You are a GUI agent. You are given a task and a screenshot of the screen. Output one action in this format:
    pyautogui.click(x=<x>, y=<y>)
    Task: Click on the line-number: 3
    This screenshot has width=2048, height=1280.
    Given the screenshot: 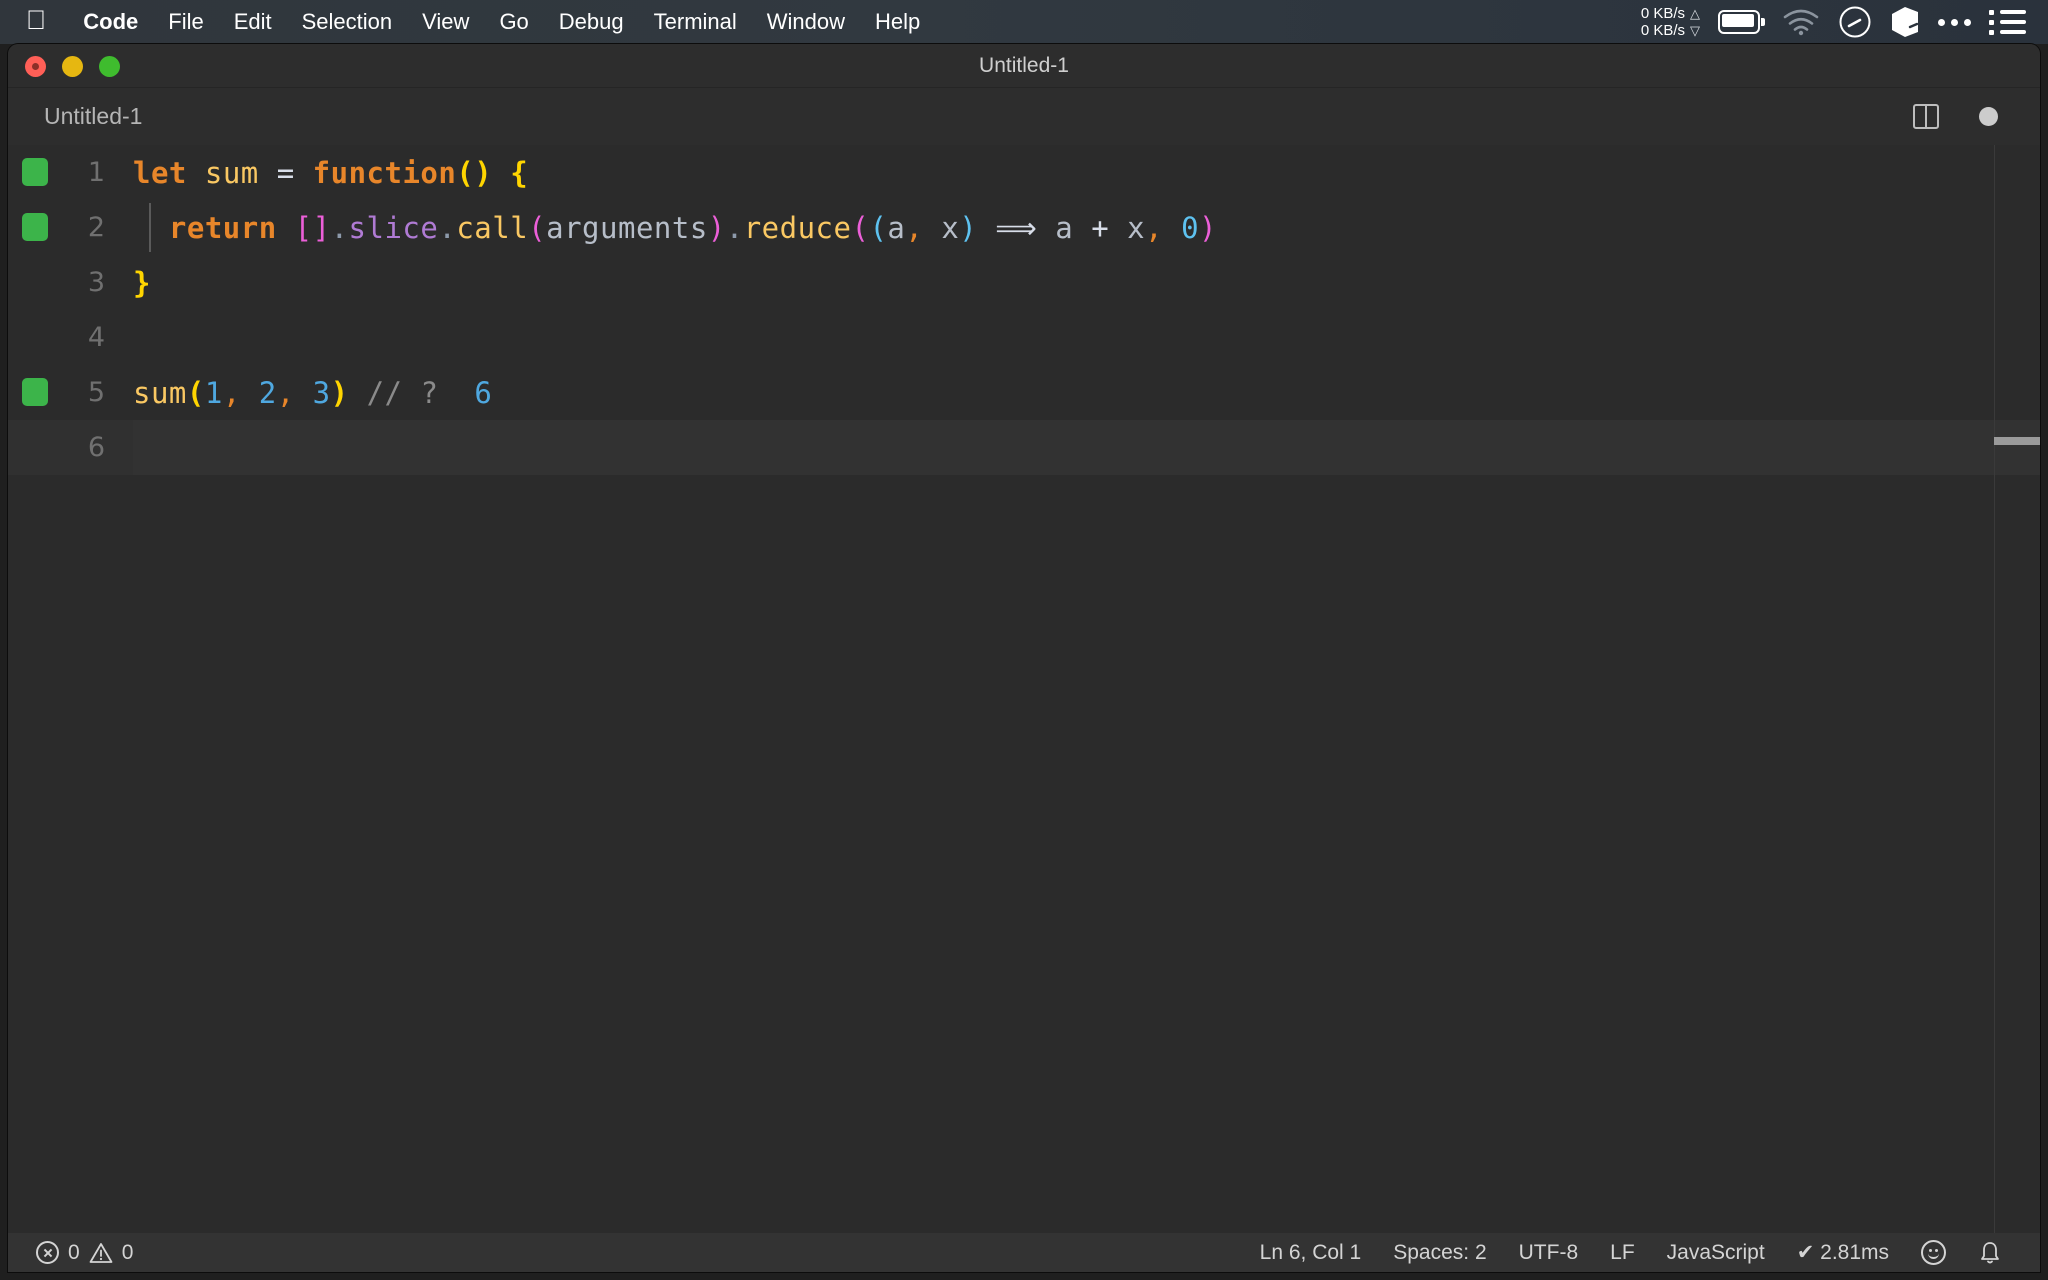 What is the action you would take?
    pyautogui.click(x=96, y=282)
    